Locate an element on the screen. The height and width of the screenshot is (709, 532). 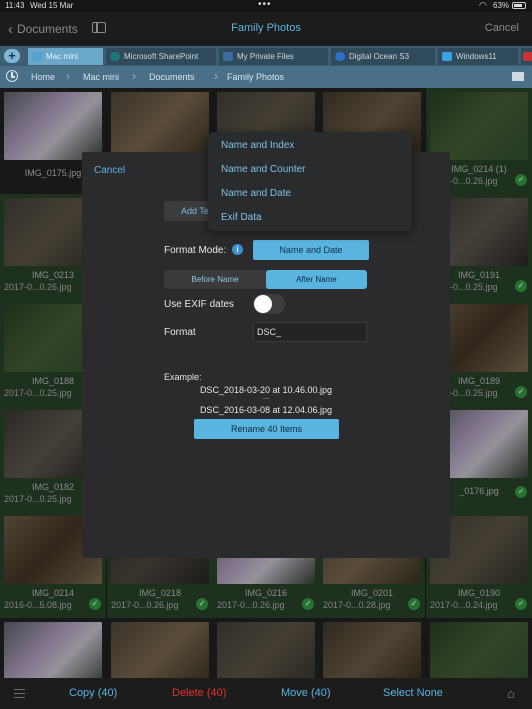
status-bar: 11:43 Wed 15 Mar ••• ◠ 63% is located at coordinates (266, 6).